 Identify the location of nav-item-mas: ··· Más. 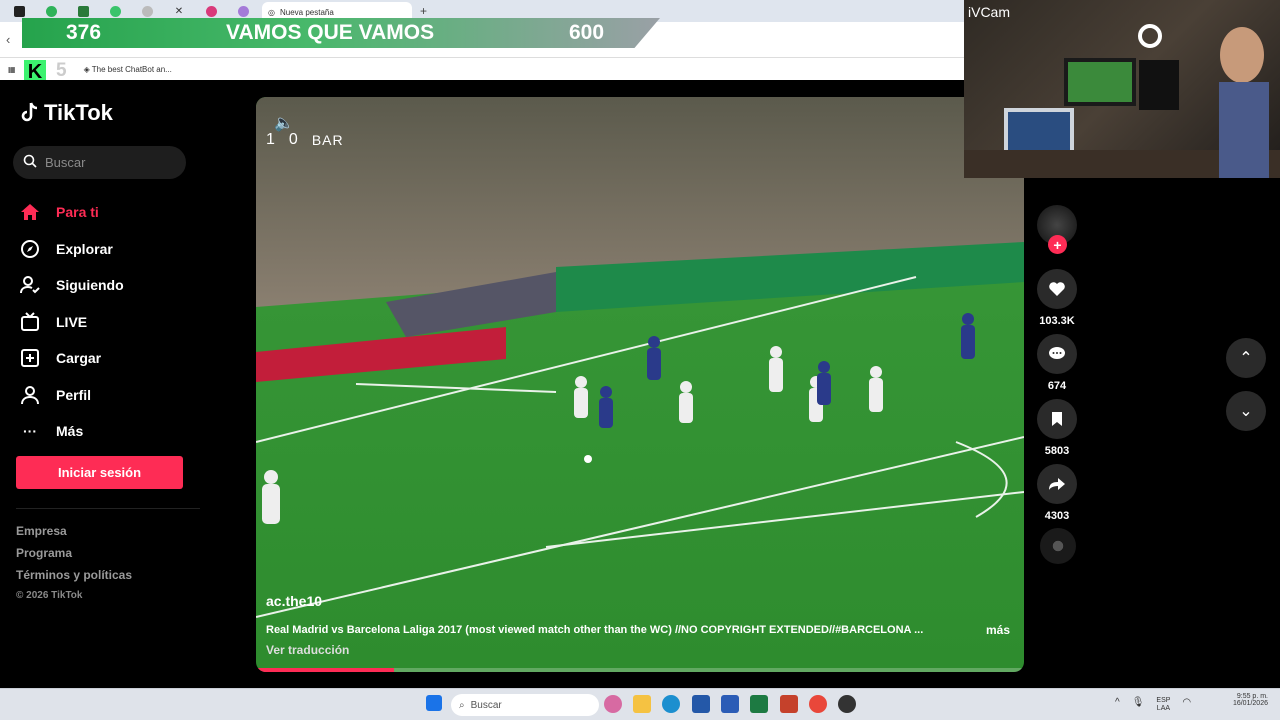
(72, 431).